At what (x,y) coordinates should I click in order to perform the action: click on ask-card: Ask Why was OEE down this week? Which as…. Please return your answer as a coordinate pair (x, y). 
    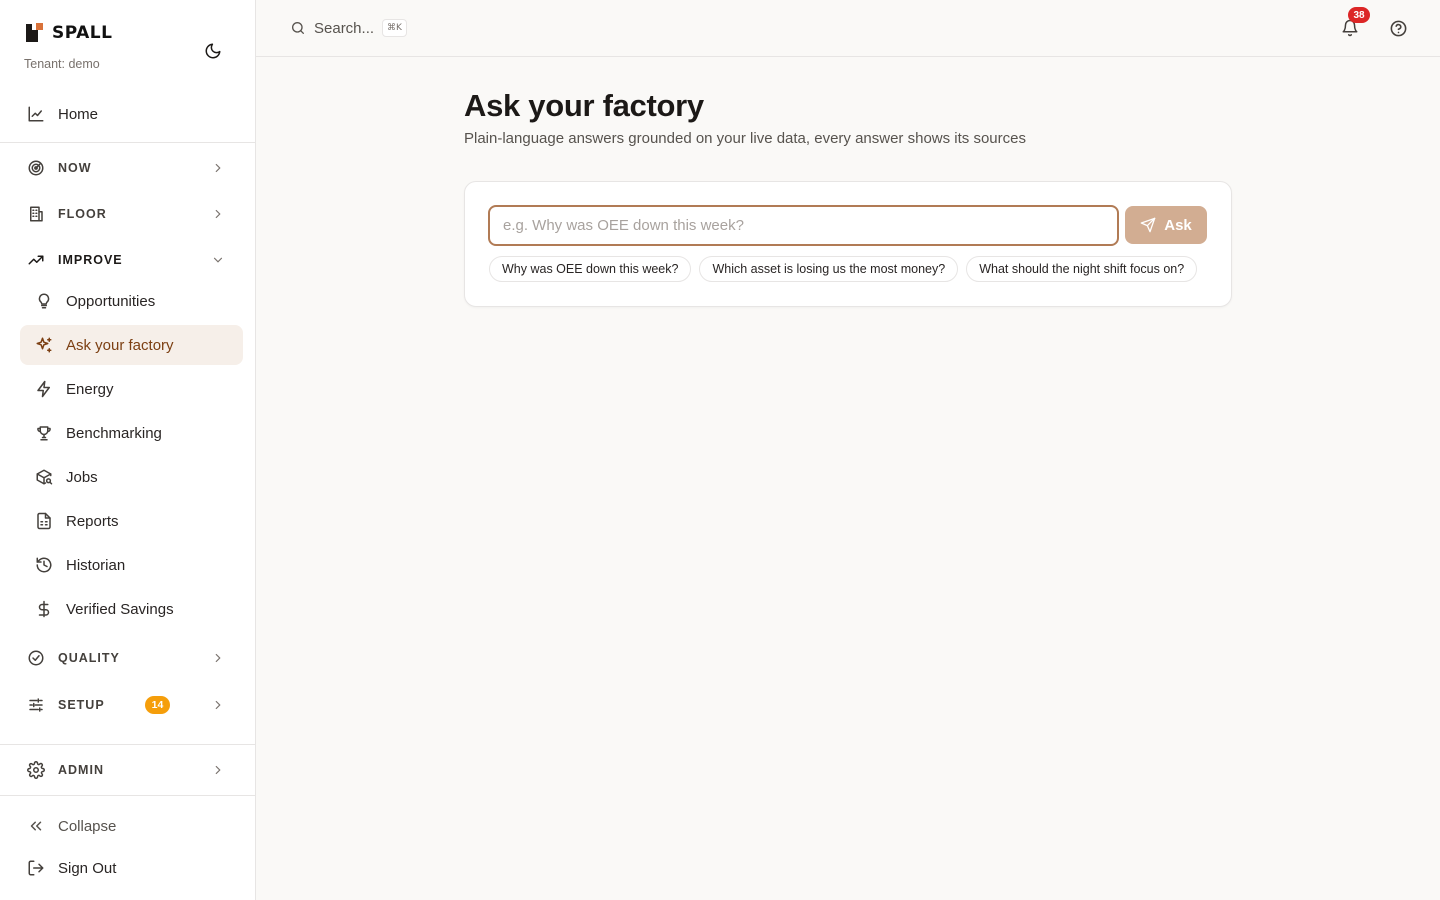
    Looking at the image, I should click on (848, 244).